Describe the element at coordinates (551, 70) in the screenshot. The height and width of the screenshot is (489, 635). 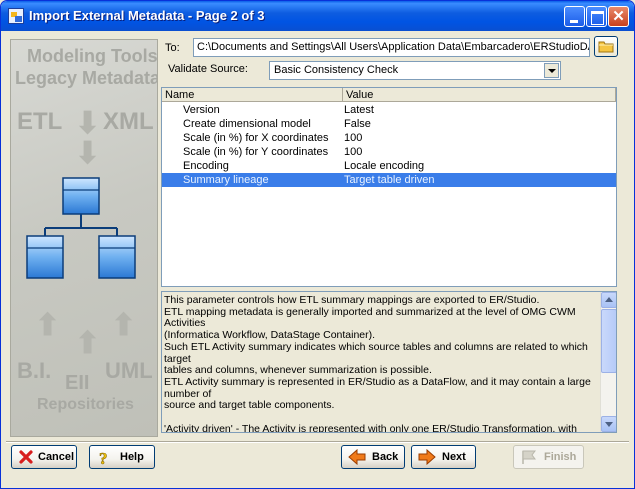
I see `chevron-down-icon` at that location.